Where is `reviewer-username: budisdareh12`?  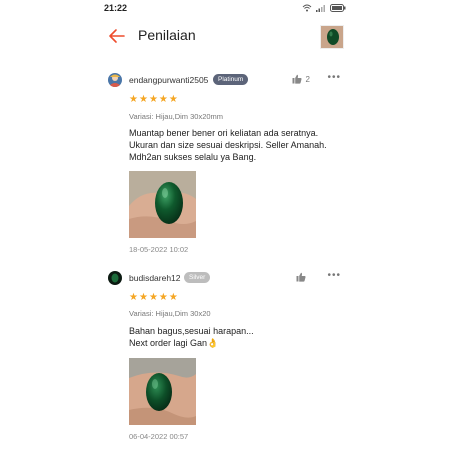 reviewer-username: budisdareh12 is located at coordinates (155, 278).